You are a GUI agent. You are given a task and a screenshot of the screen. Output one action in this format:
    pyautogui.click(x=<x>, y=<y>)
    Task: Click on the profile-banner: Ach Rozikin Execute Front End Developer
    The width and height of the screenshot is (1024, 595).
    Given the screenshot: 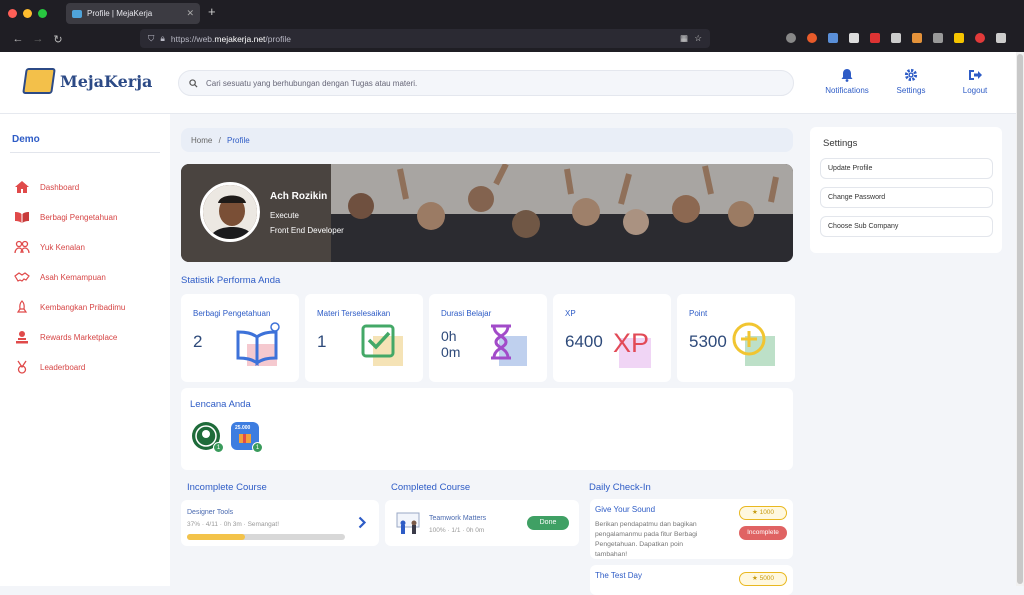 What is the action you would take?
    pyautogui.click(x=487, y=213)
    